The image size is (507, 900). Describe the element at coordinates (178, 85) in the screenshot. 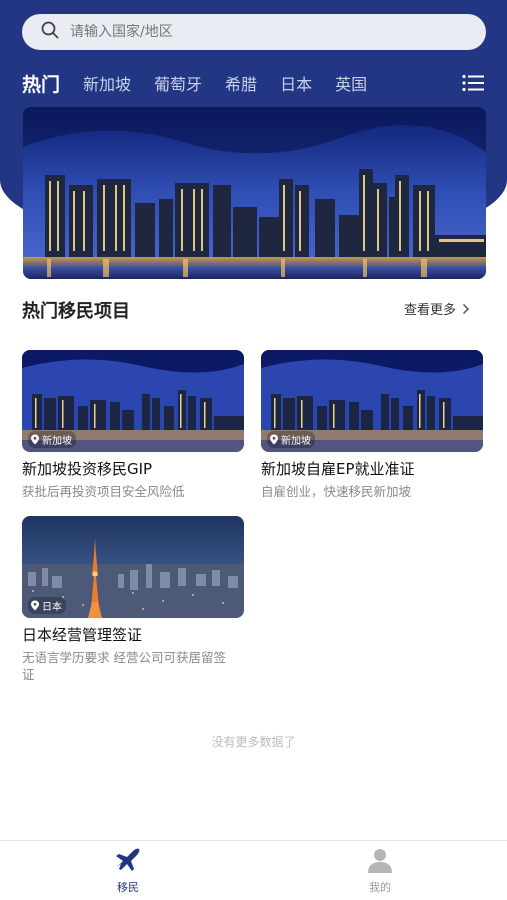

I see `tab-portugal: 葡萄牙` at that location.